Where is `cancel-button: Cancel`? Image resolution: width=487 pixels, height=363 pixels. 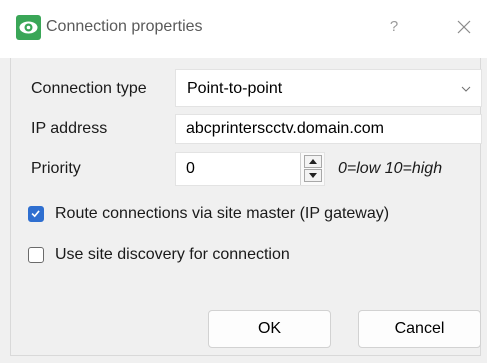 cancel-button: Cancel is located at coordinates (419, 329).